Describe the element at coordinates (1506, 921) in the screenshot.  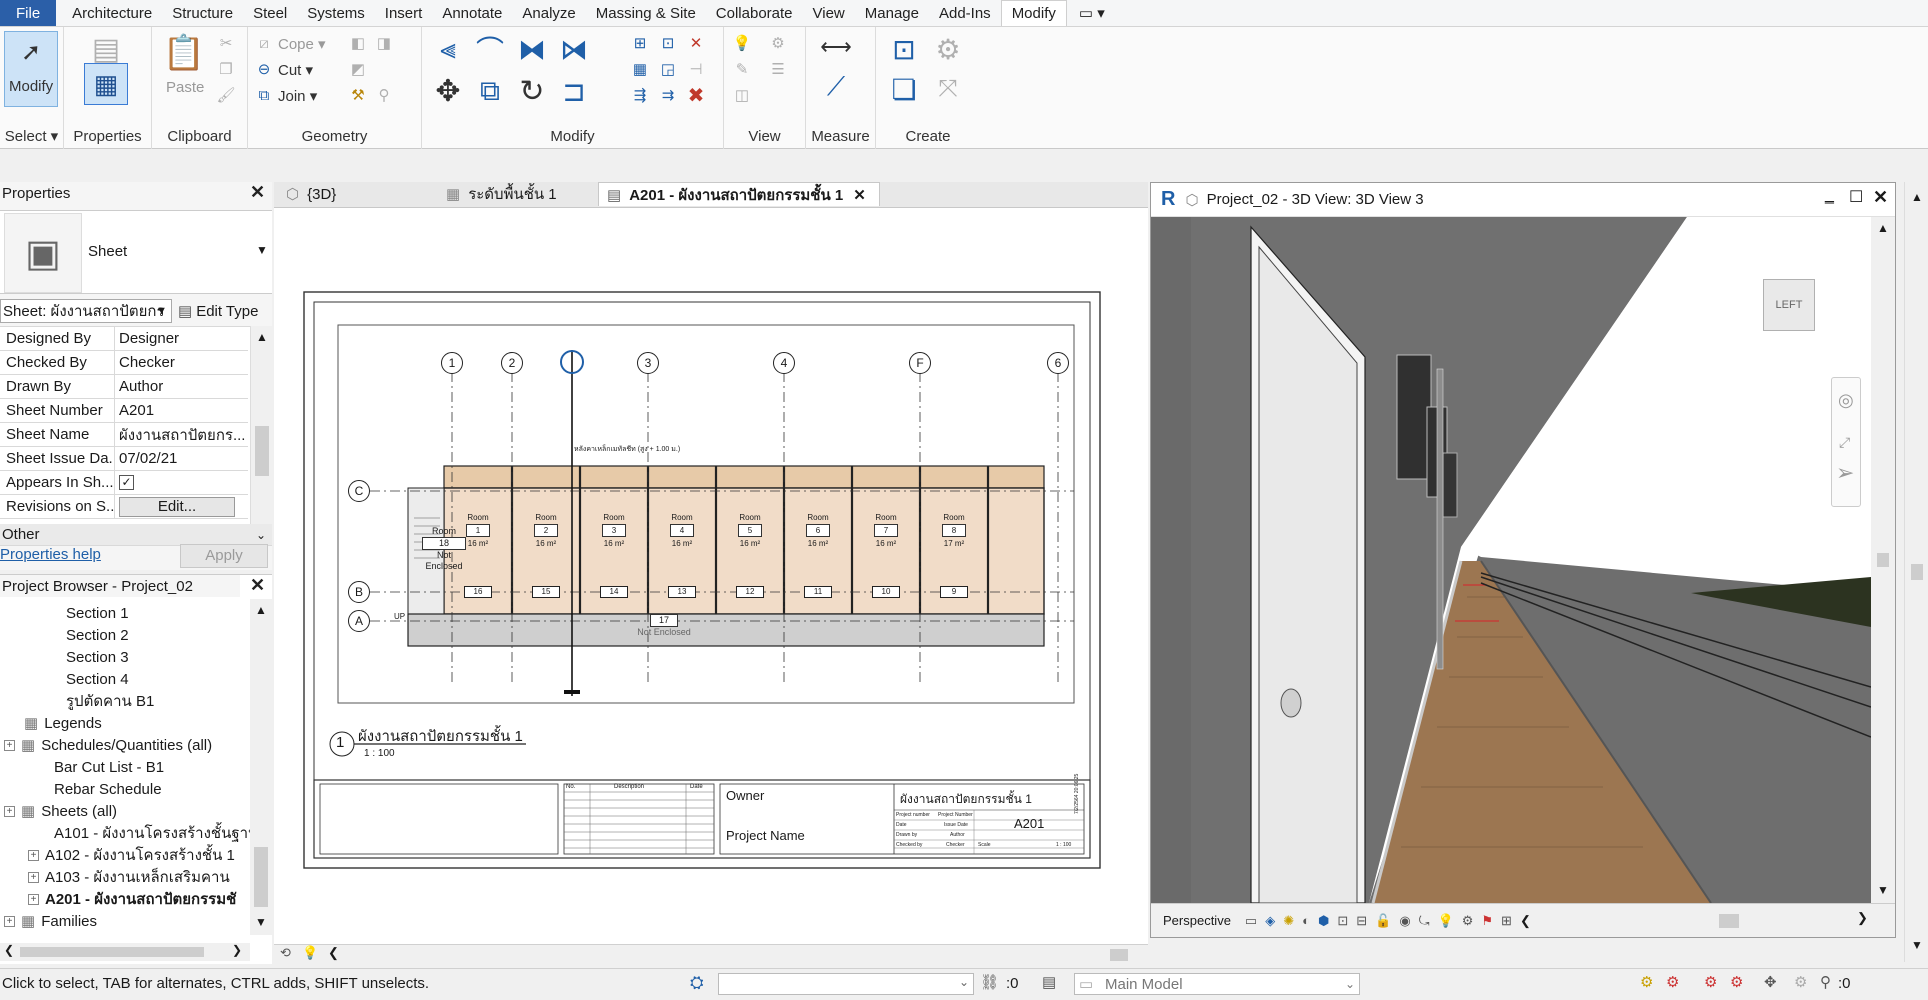
I see `constraints-icon: ⊞` at that location.